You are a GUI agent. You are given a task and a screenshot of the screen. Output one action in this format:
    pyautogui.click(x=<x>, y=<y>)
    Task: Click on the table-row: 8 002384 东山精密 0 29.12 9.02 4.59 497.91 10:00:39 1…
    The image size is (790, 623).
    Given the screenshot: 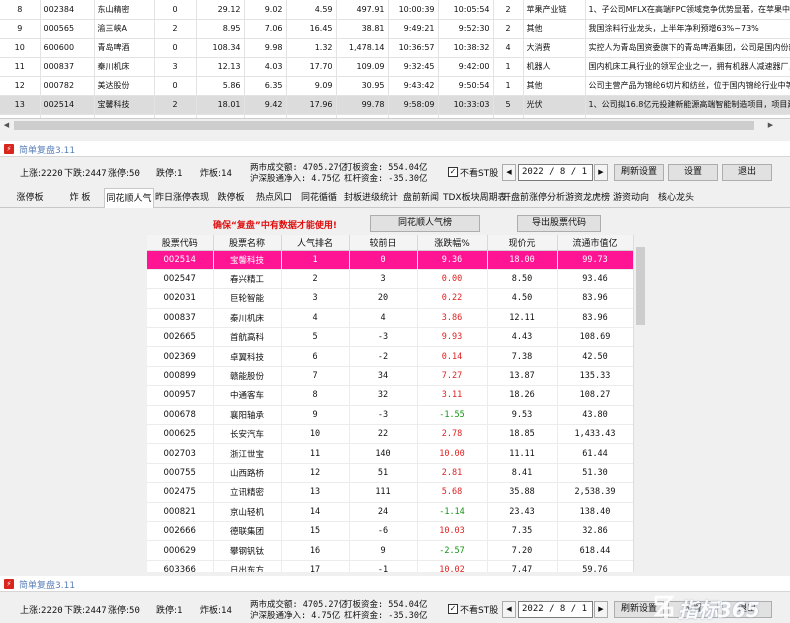 What is the action you would take?
    pyautogui.click(x=395, y=10)
    